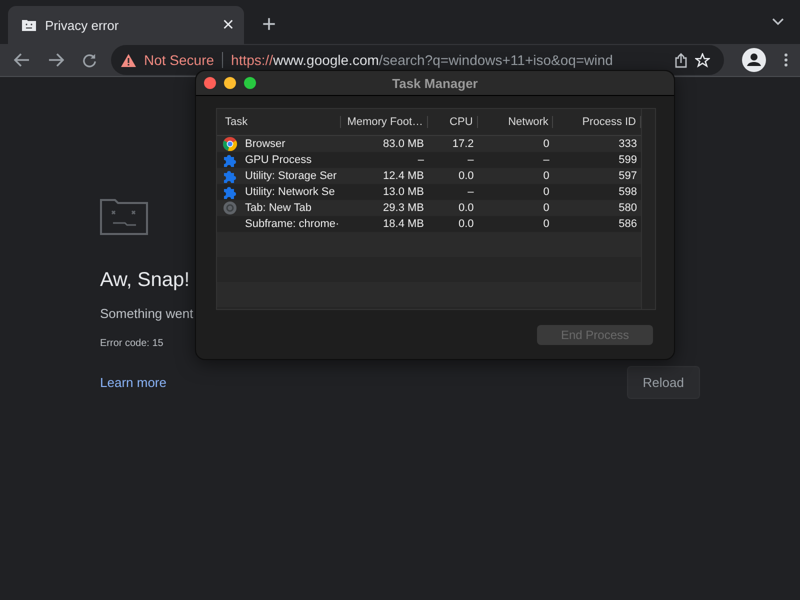  I want to click on share-icon, so click(681, 60).